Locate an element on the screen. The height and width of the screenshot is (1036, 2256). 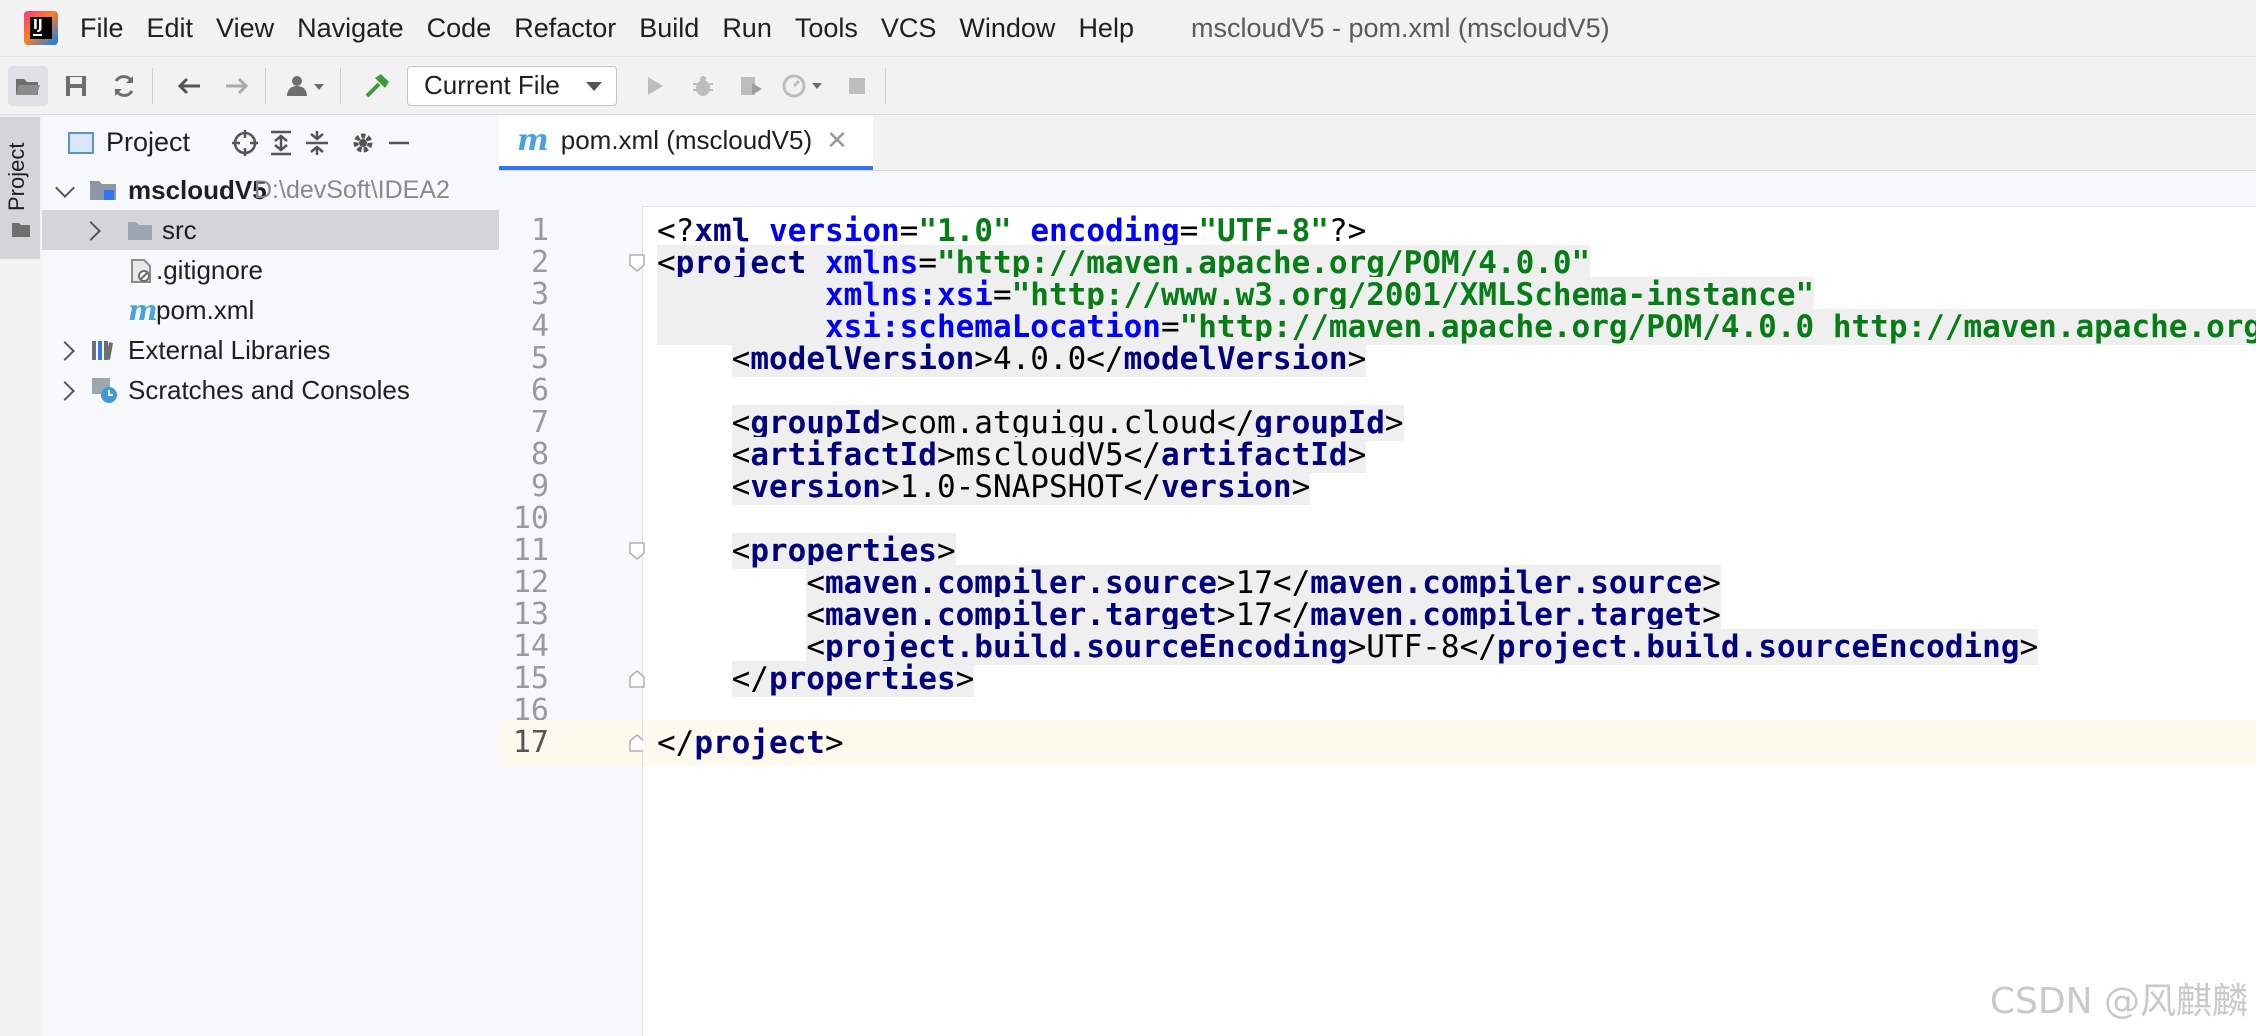
tree-item-label: .gitignore is located at coordinates (209, 269).